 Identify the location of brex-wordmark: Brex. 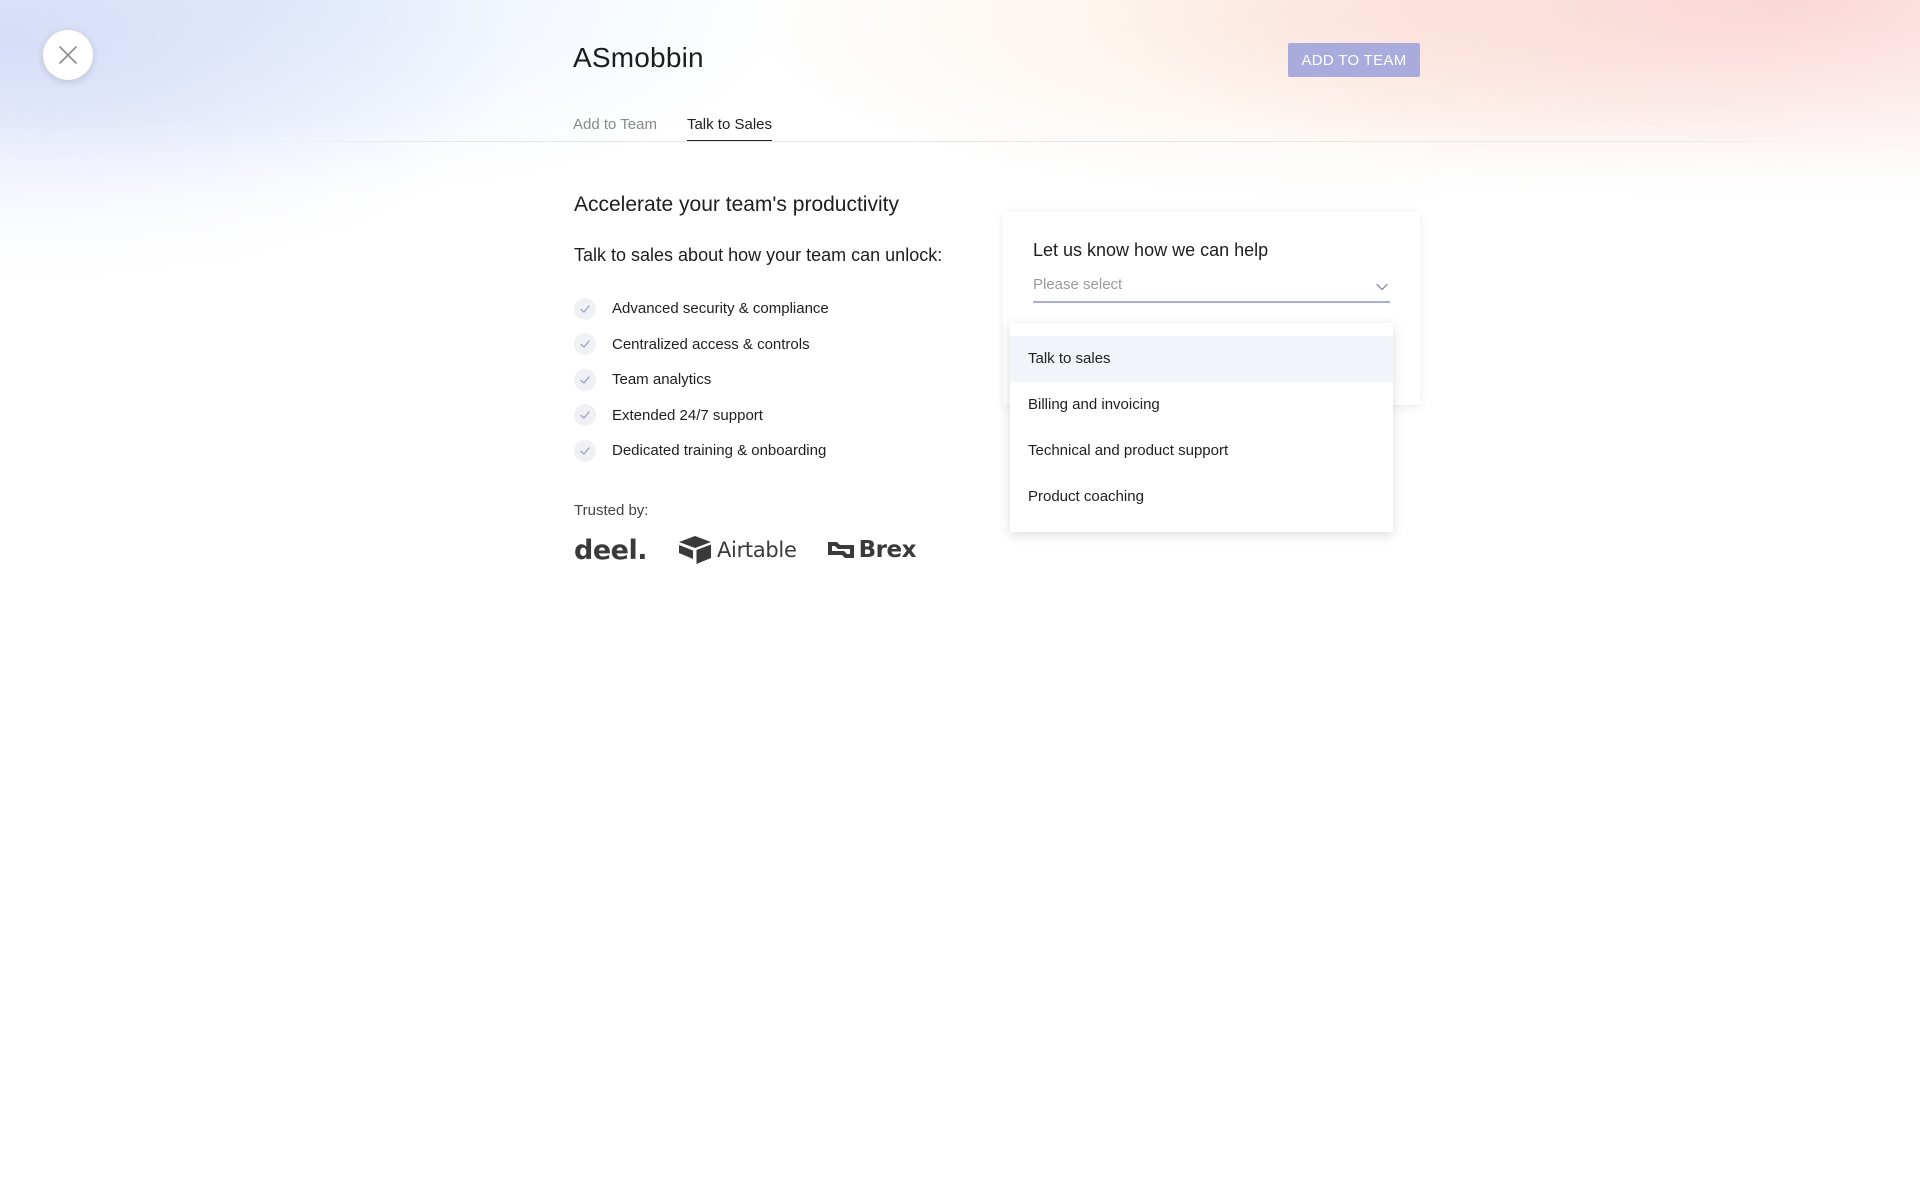
(887, 550).